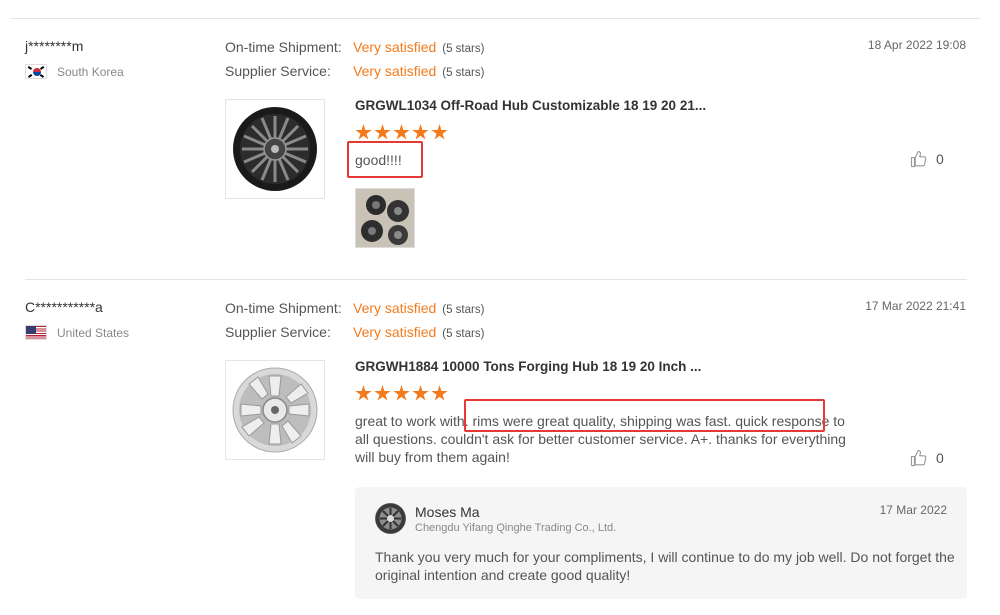  What do you see at coordinates (36, 332) in the screenshot?
I see `united-states-flag-icon` at bounding box center [36, 332].